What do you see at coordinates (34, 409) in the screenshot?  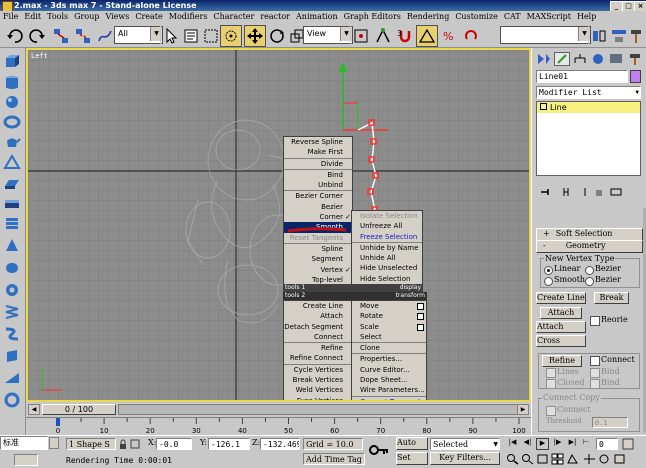 I see `prev-frame-arrow-icon: ◀` at bounding box center [34, 409].